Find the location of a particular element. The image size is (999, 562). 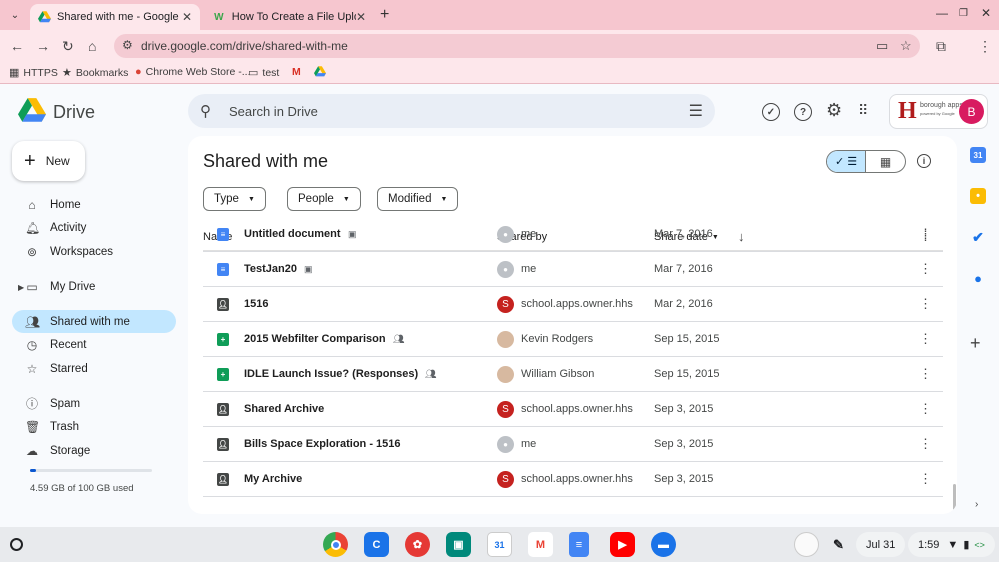

bookmark-test: ▭ test is located at coordinates (263, 73).